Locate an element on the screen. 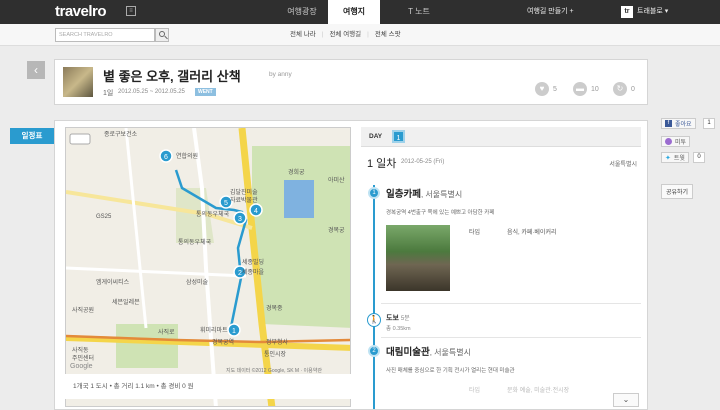  map-zoom-control is located at coordinates (80, 139).